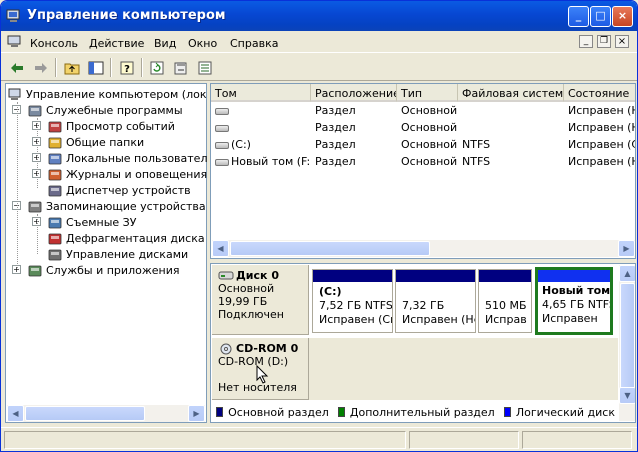 The height and width of the screenshot is (452, 638). What do you see at coordinates (128, 190) in the screenshot?
I see `tree-item-label: Диспетчер устройств` at bounding box center [128, 190].